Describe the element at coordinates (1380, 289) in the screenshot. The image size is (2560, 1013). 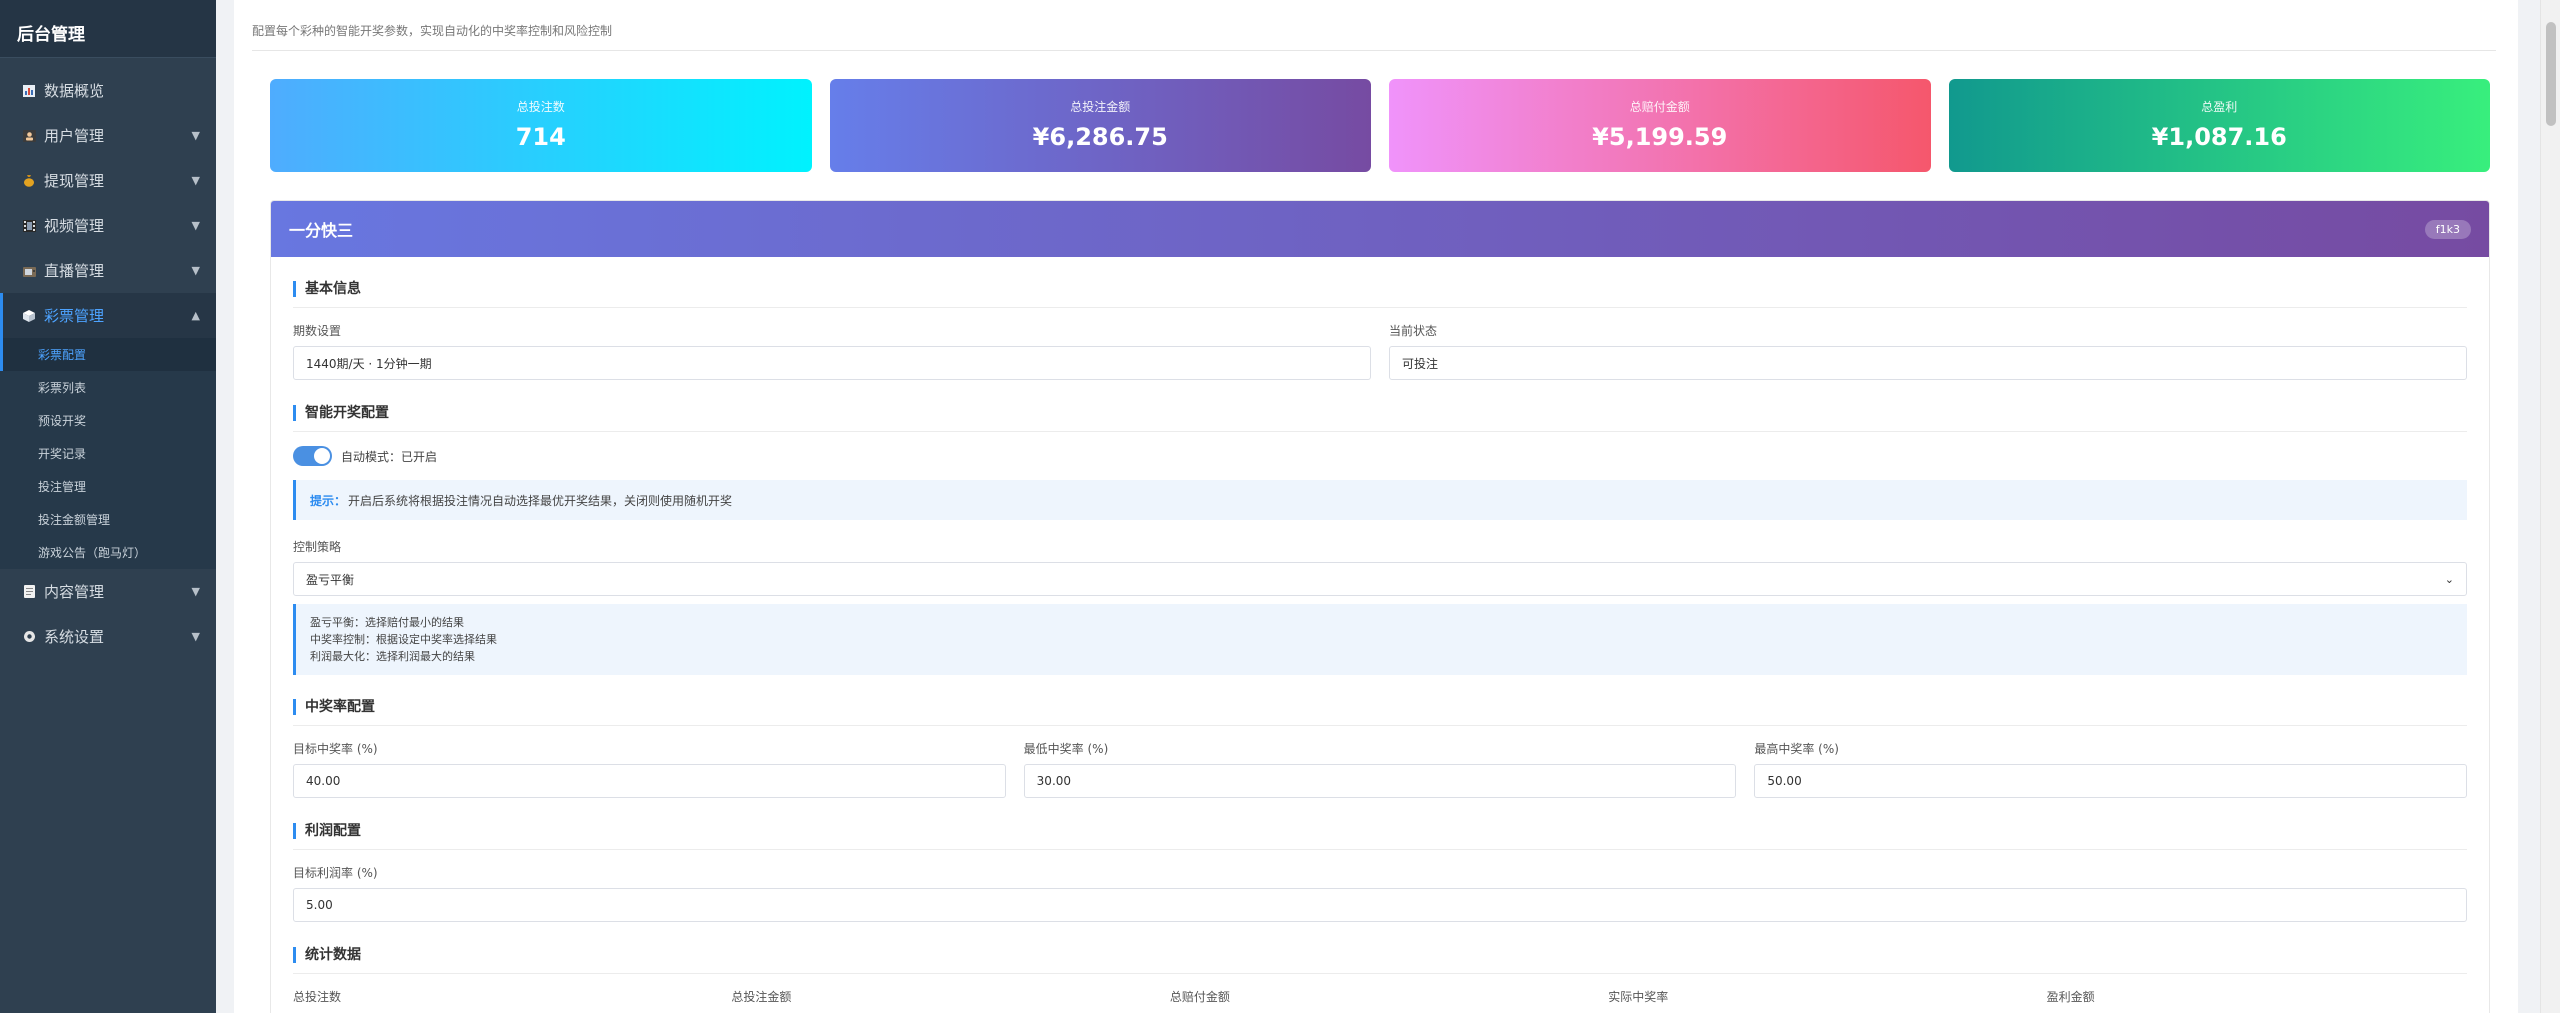
I see `section-title-basic: 基本信息` at that location.